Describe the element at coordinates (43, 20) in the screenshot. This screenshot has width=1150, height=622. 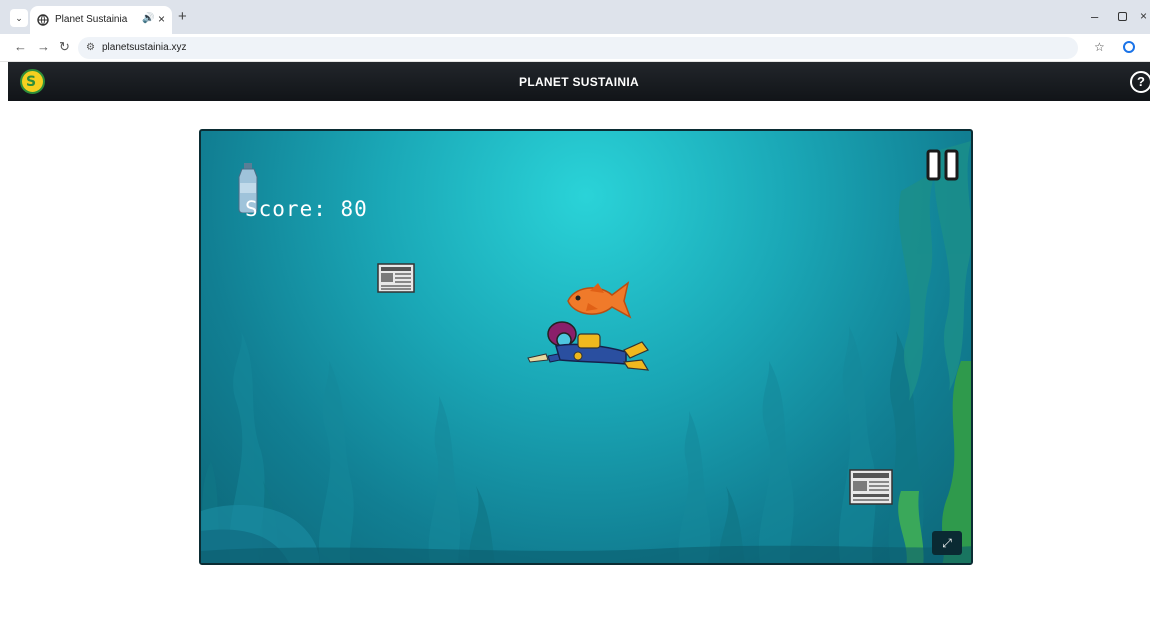
I see `globe-icon` at that location.